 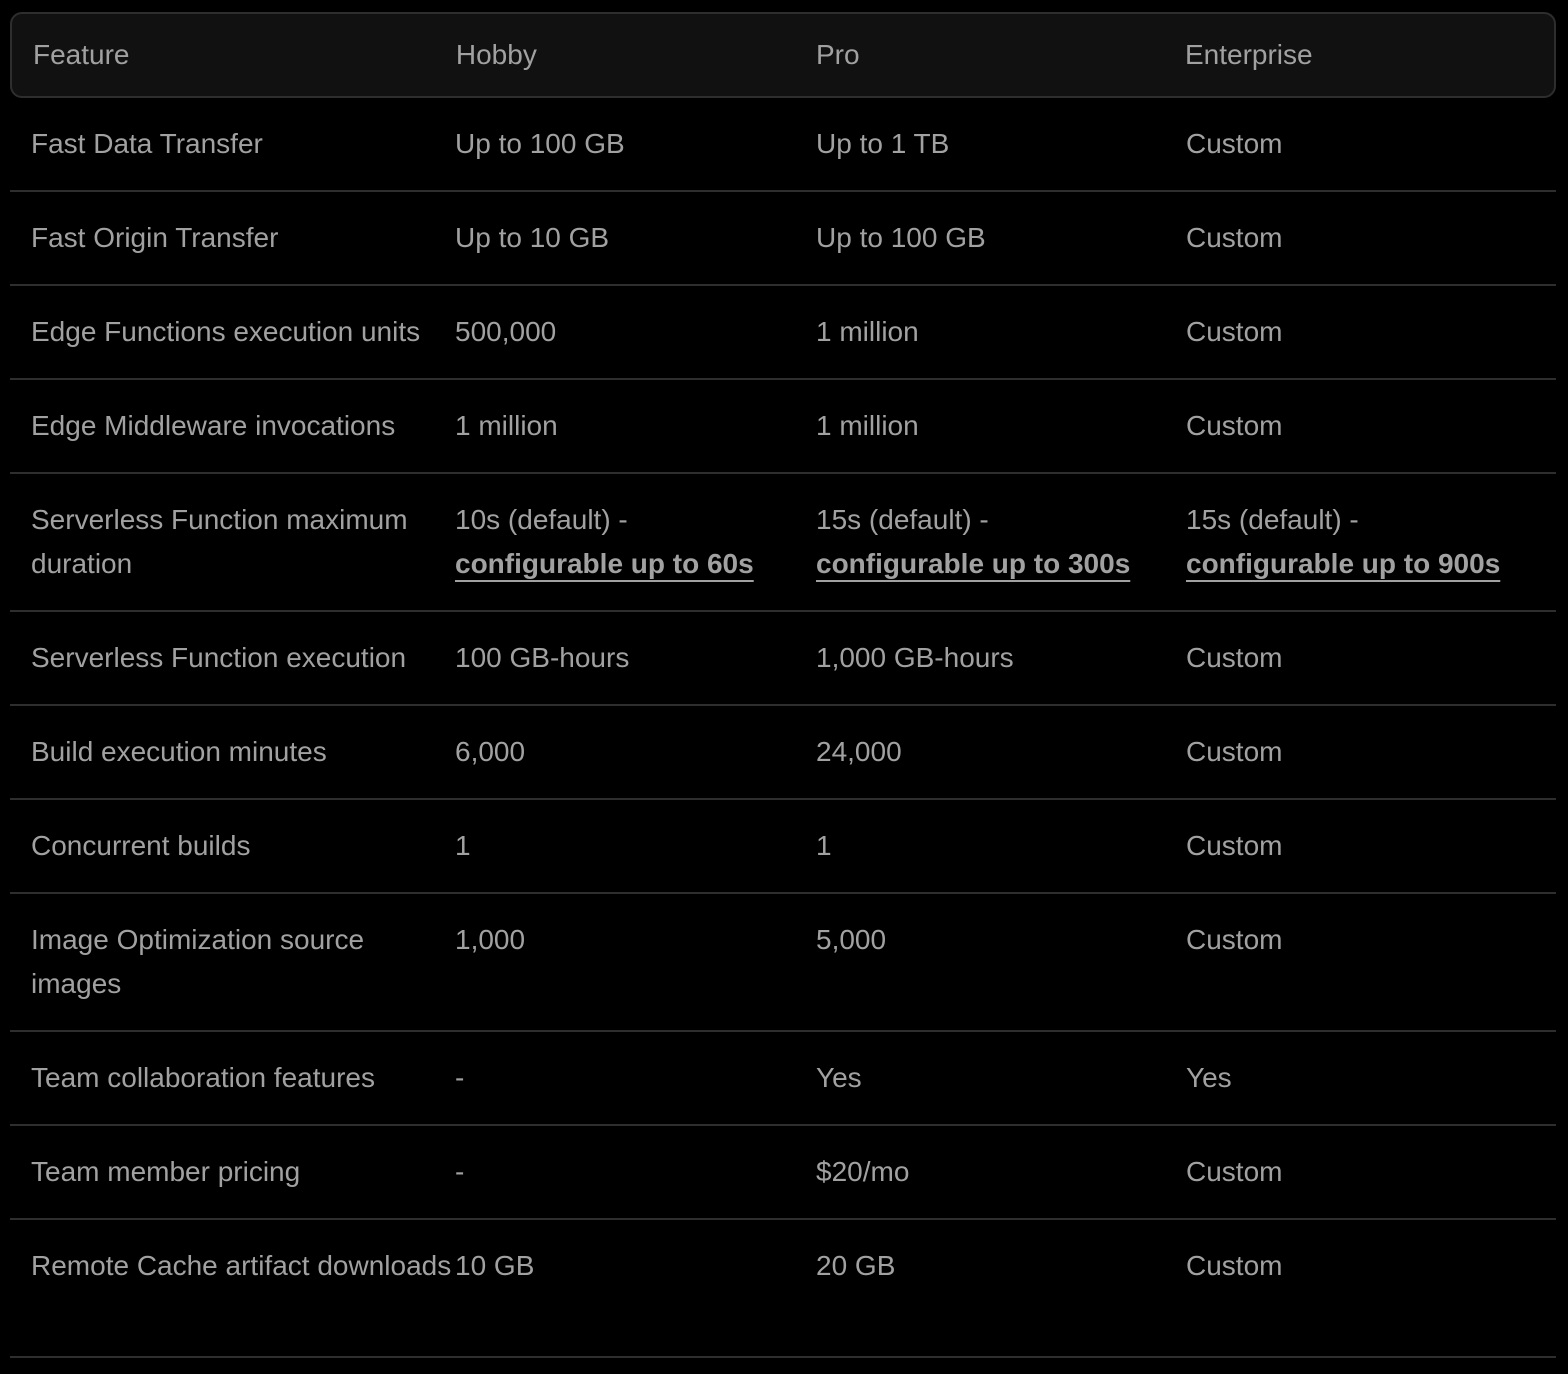 I want to click on header-feature: Feature, so click(x=81, y=54).